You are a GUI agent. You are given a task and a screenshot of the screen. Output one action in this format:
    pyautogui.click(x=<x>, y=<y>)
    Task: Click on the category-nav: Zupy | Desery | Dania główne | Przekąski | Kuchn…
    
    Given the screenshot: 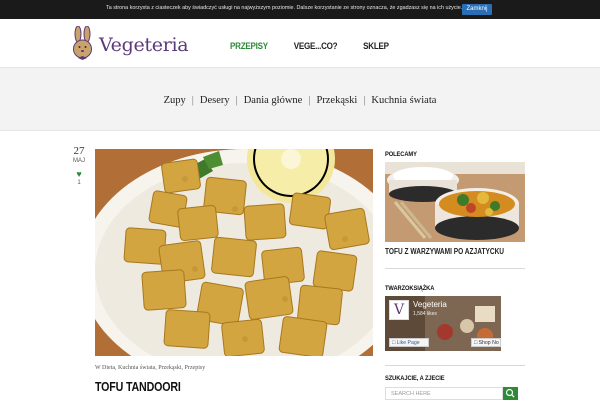 What is the action you would take?
    pyautogui.click(x=300, y=100)
    